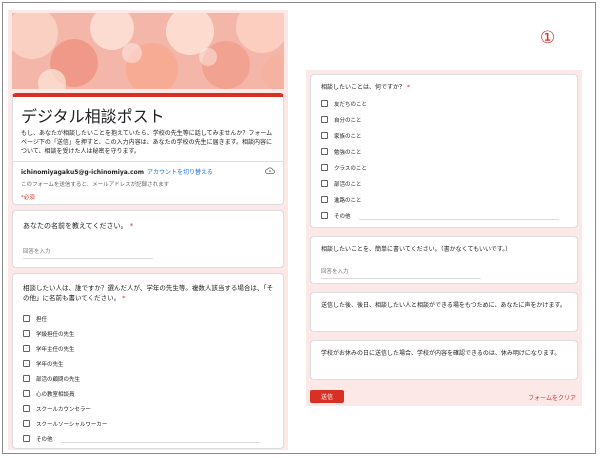 This screenshot has height=458, width=600. What do you see at coordinates (55, 349) in the screenshot?
I see `option-label: 学年主任の先生` at bounding box center [55, 349].